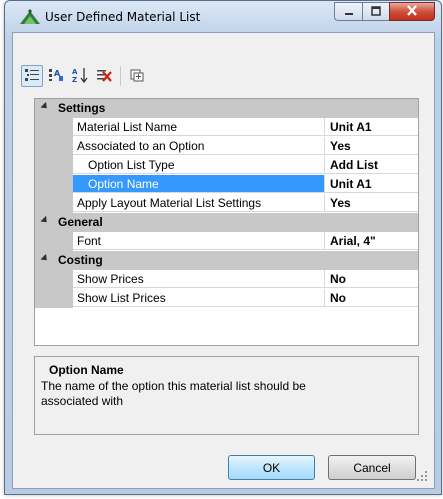 This screenshot has width=443, height=499. Describe the element at coordinates (86, 370) in the screenshot. I see `description-title: Option Name` at that location.